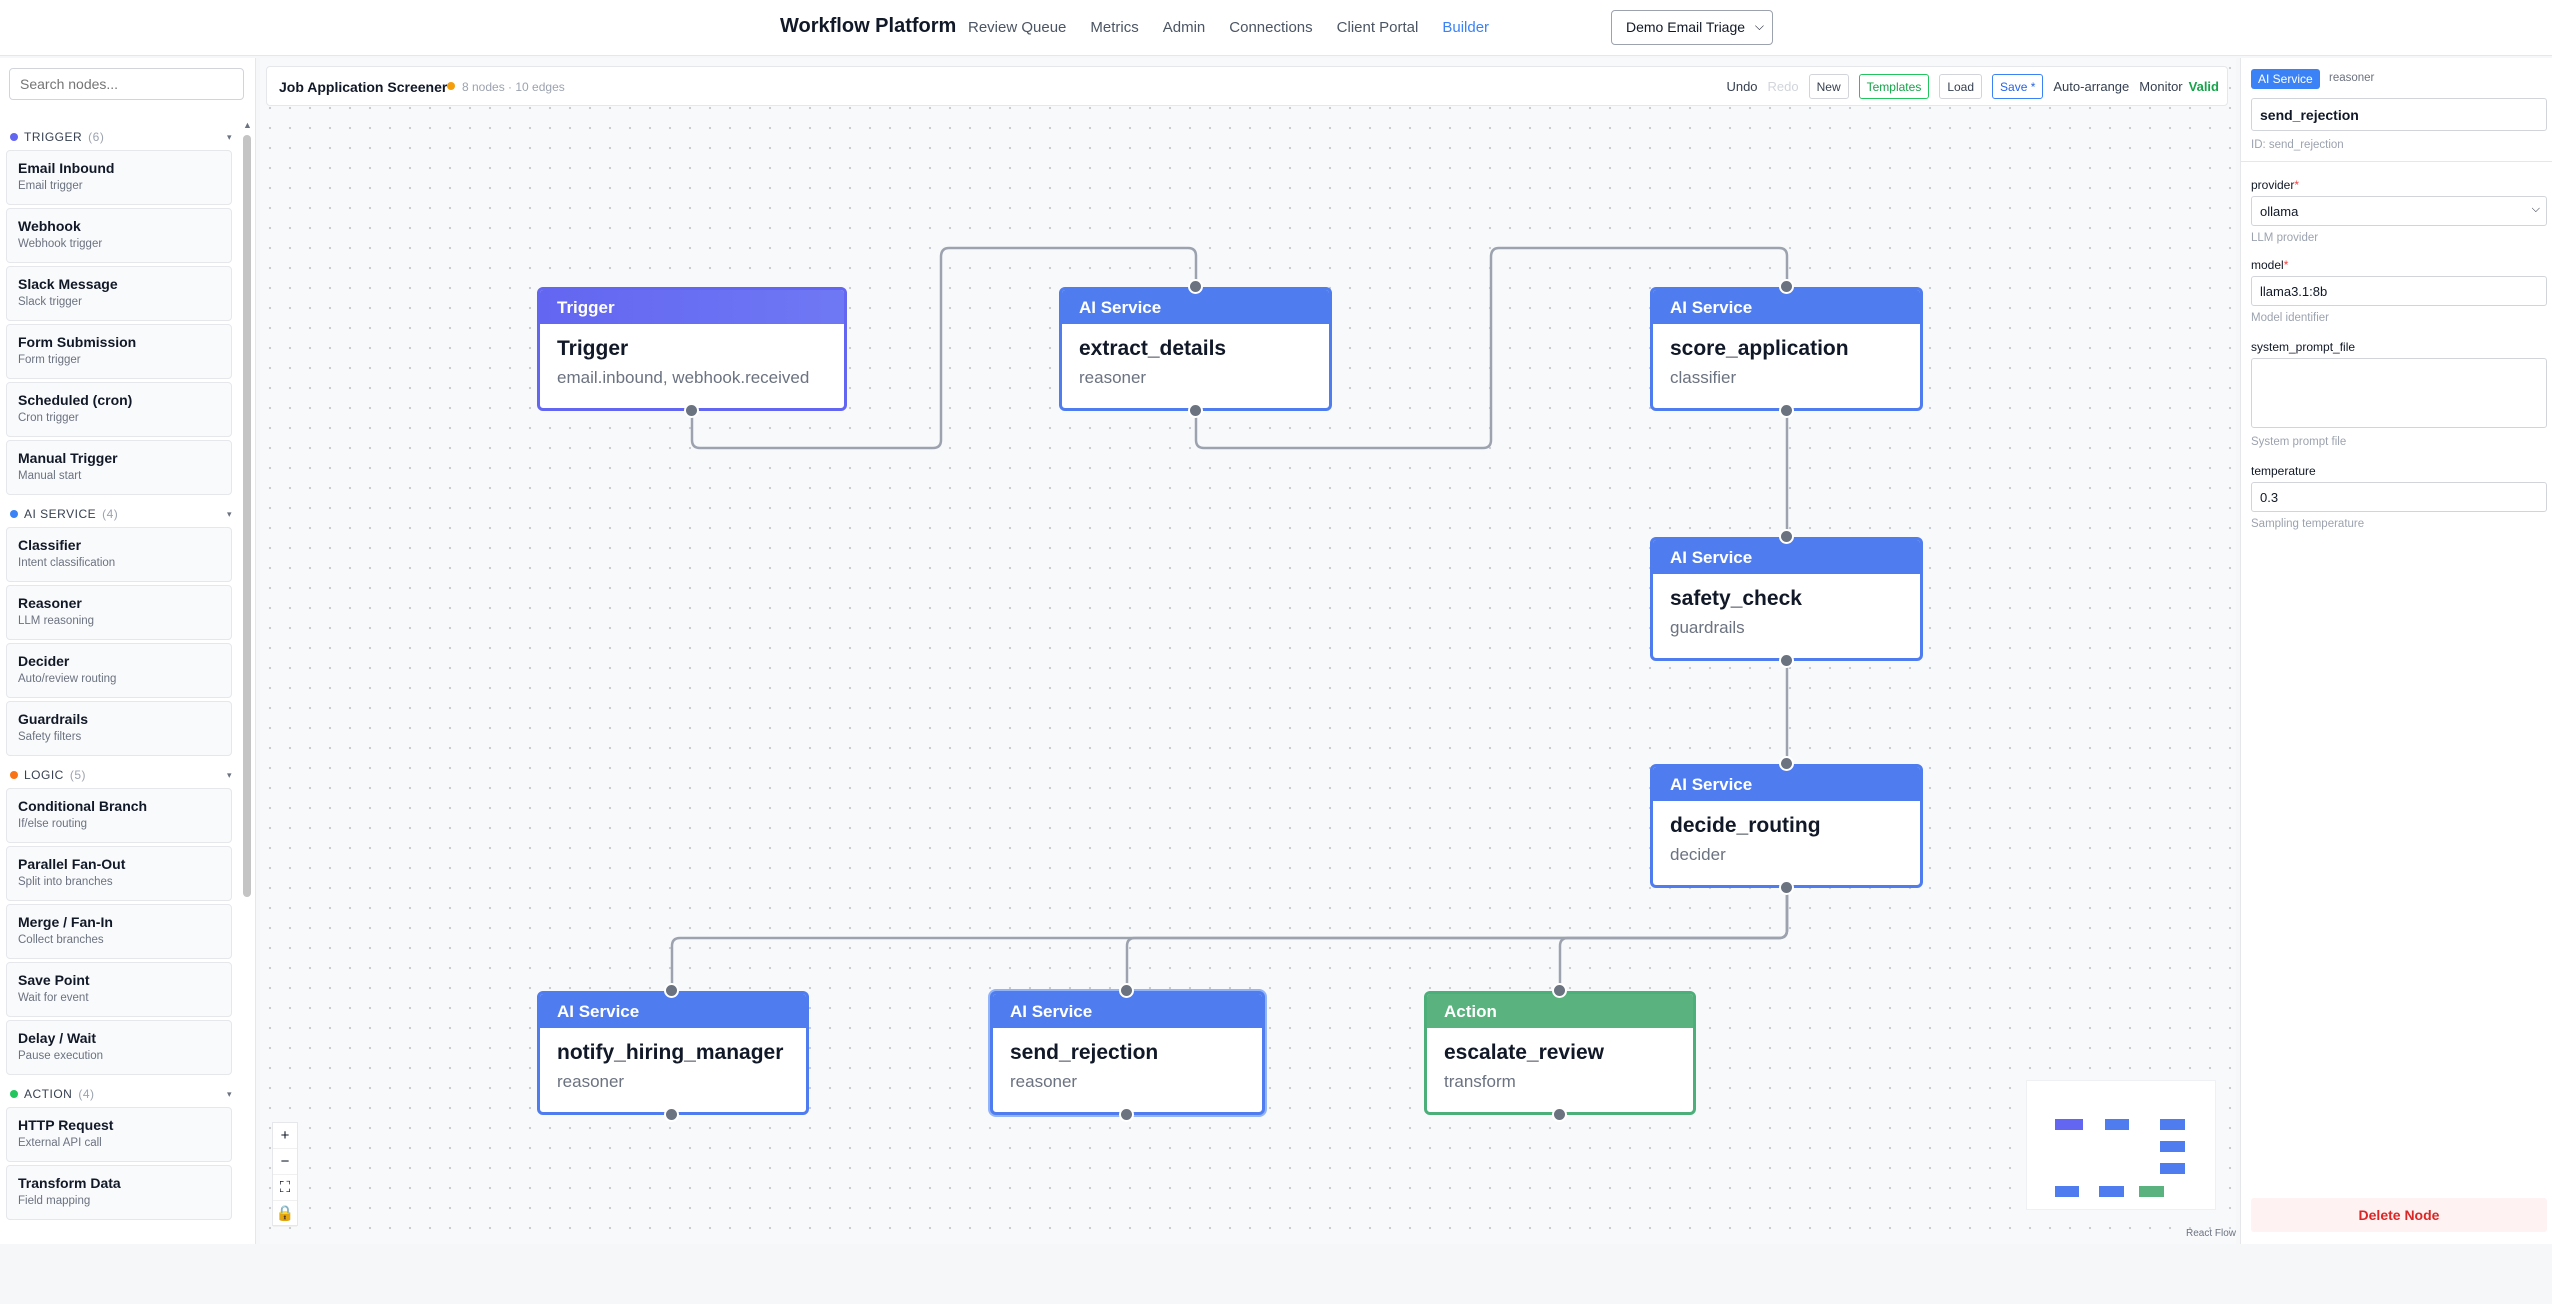  What do you see at coordinates (2396, 161) in the screenshot?
I see `divider` at bounding box center [2396, 161].